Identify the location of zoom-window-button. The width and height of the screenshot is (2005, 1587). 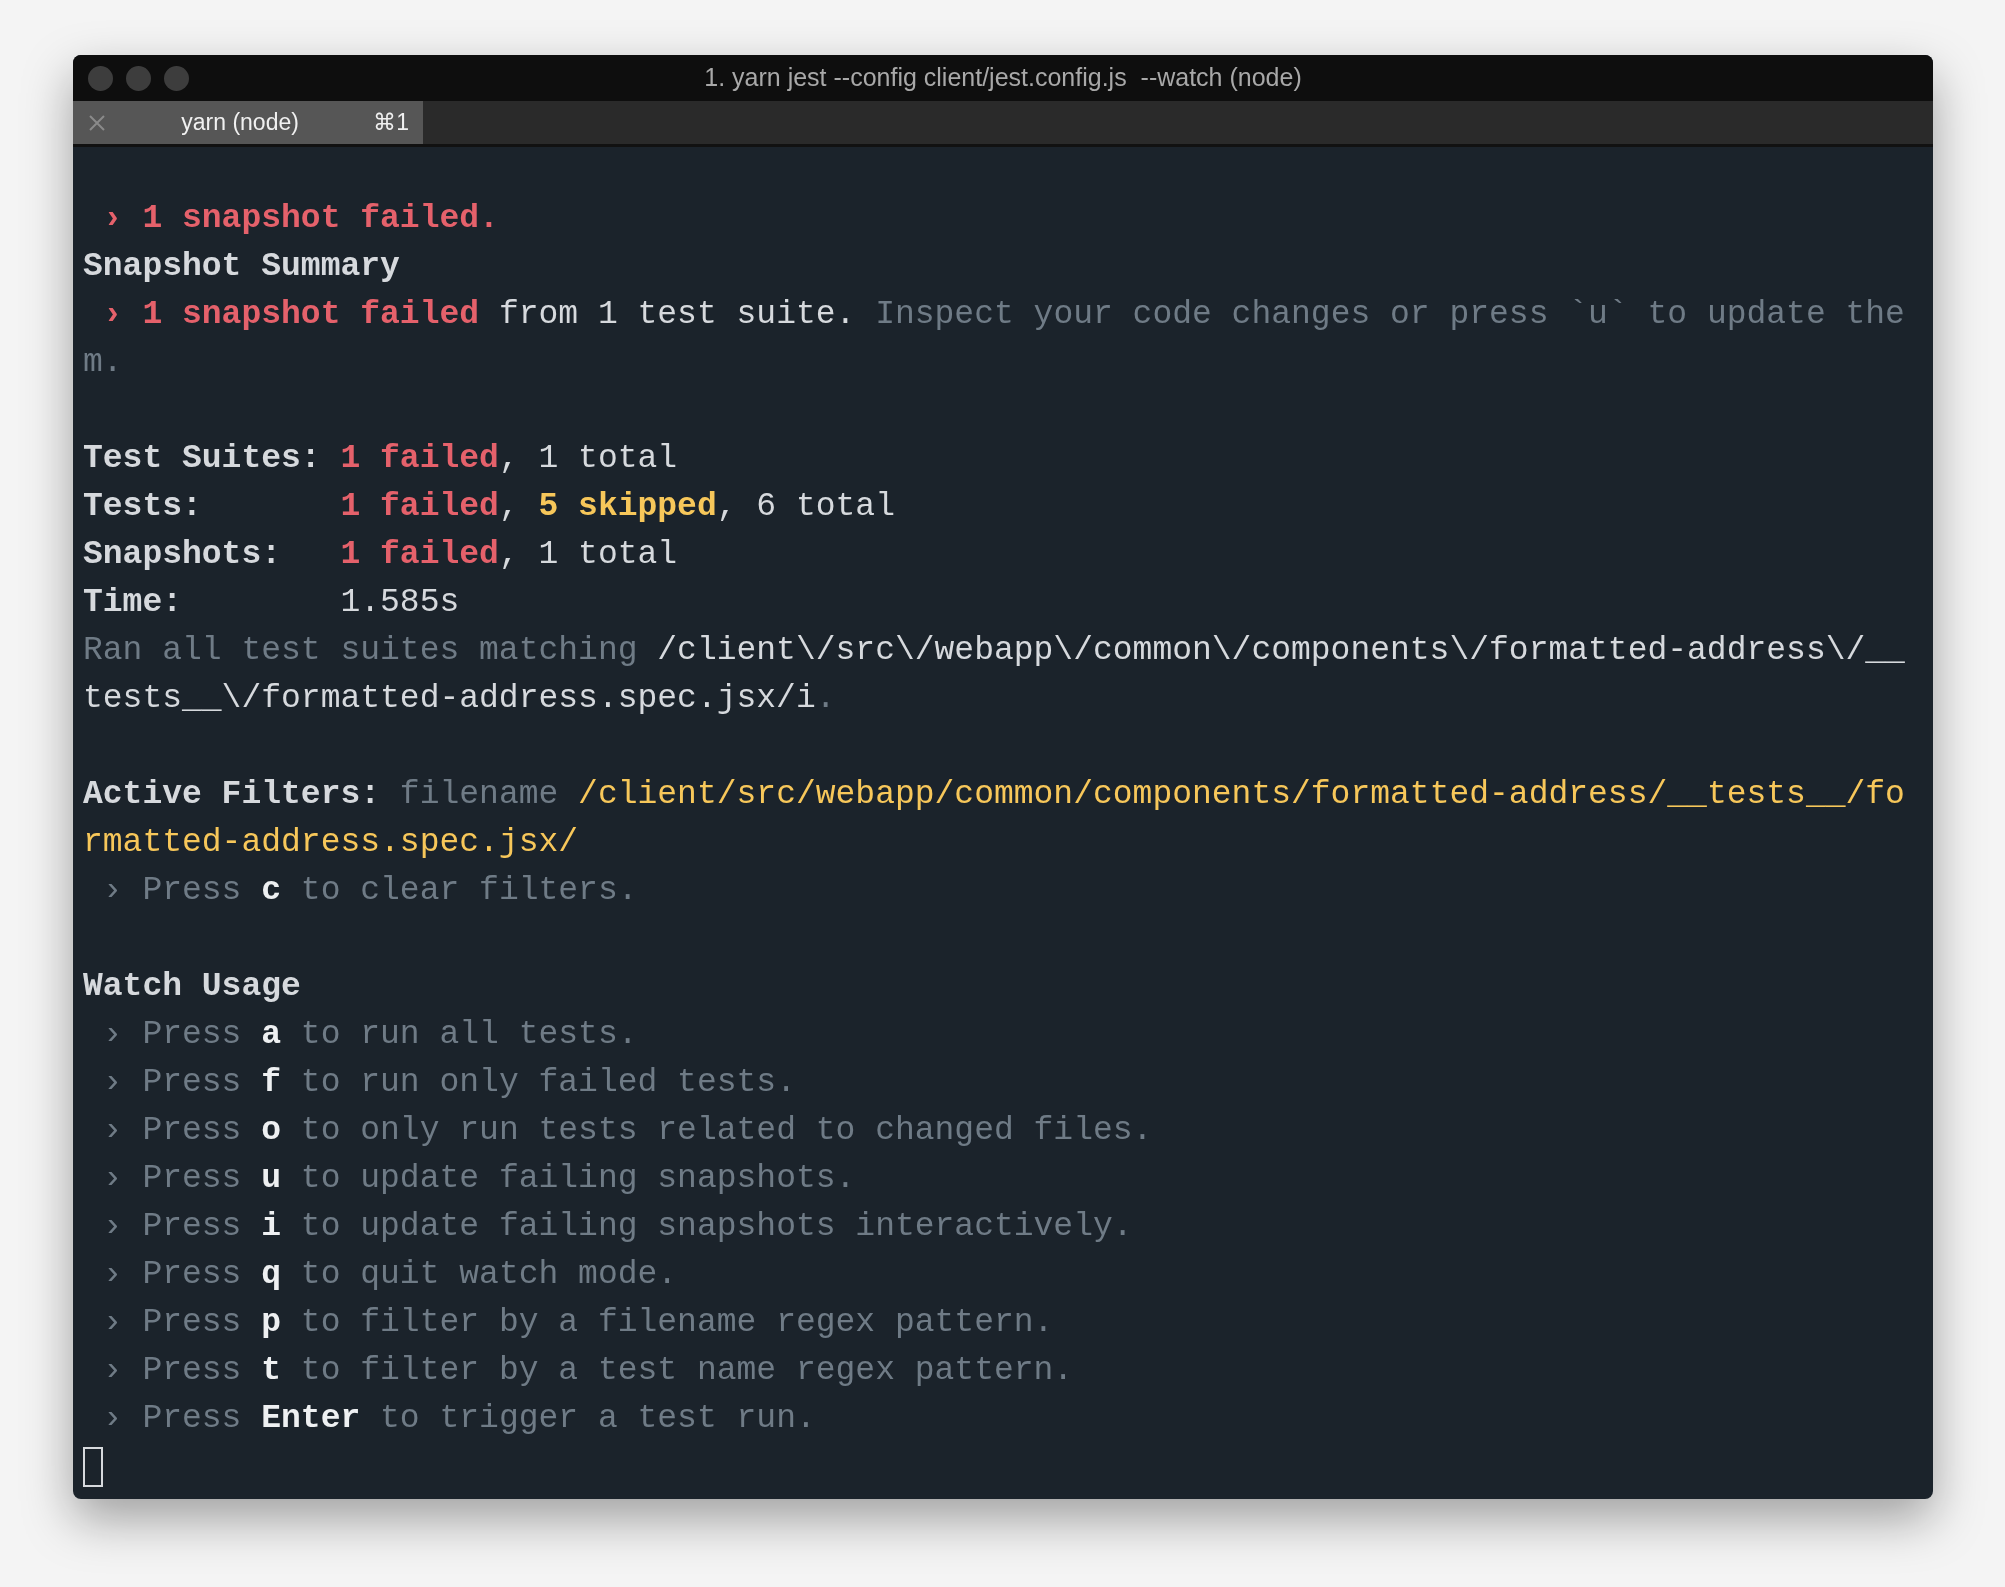
(176, 78).